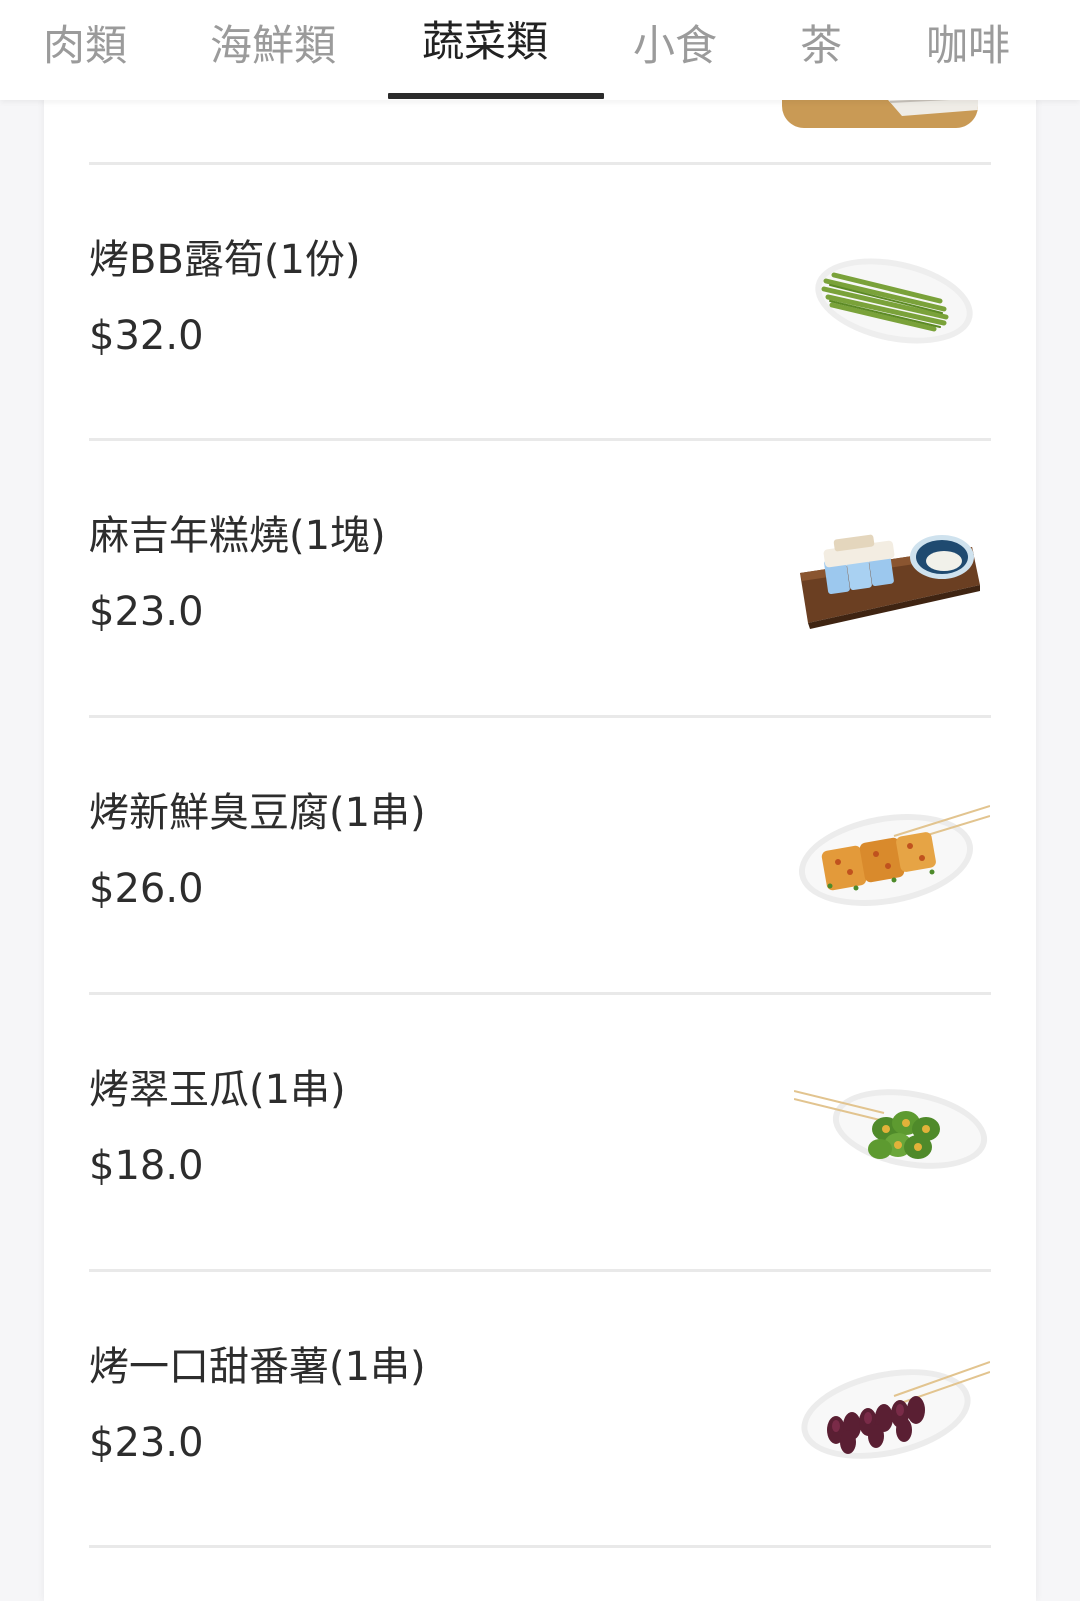 The height and width of the screenshot is (1601, 1080). Describe the element at coordinates (821, 50) in the screenshot. I see `tab-tea: 茶` at that location.